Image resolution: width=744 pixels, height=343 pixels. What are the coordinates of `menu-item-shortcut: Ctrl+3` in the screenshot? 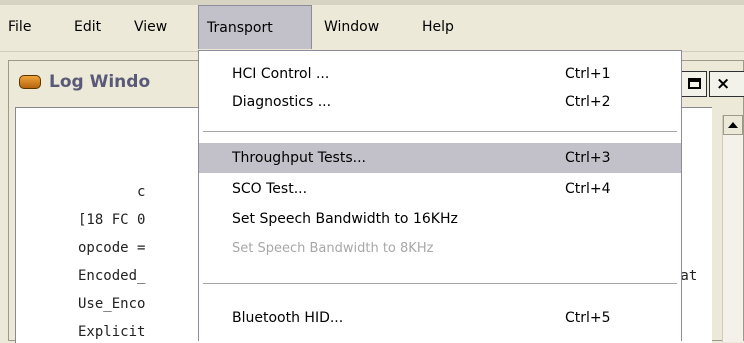 It's located at (588, 158).